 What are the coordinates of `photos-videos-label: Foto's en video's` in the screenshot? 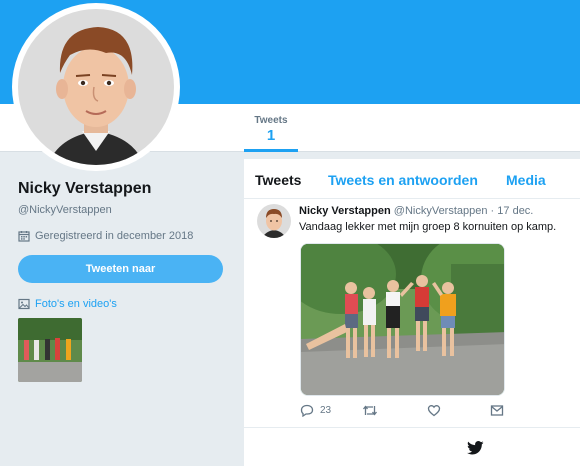 It's located at (76, 304).